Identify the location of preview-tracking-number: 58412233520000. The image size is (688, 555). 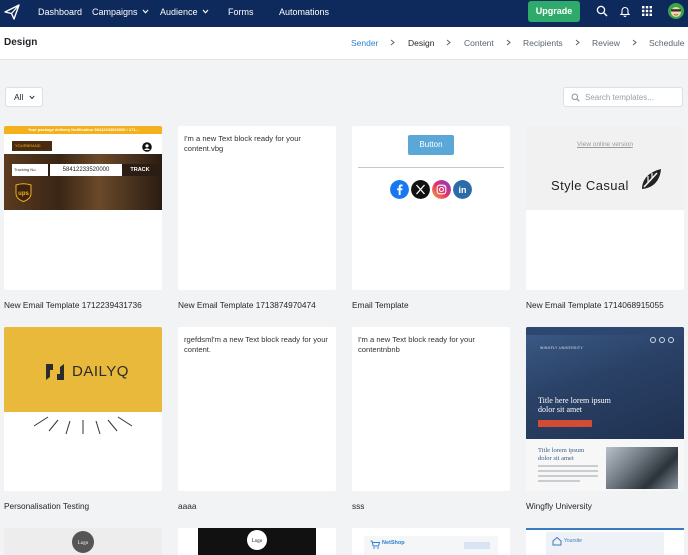
(86, 170).